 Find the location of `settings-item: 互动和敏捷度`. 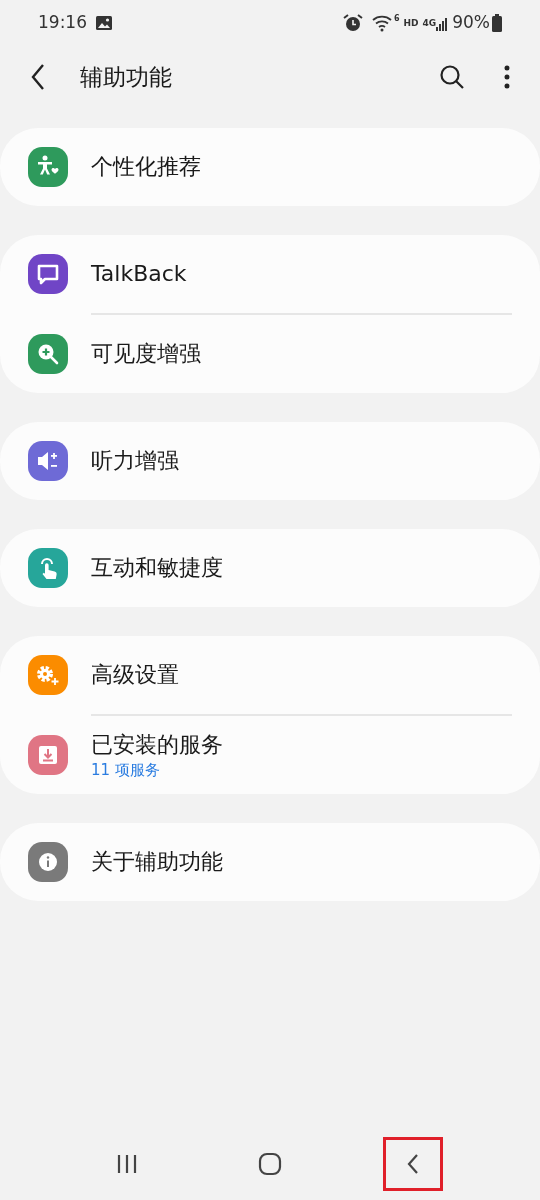

settings-item: 互动和敏捷度 is located at coordinates (270, 568).